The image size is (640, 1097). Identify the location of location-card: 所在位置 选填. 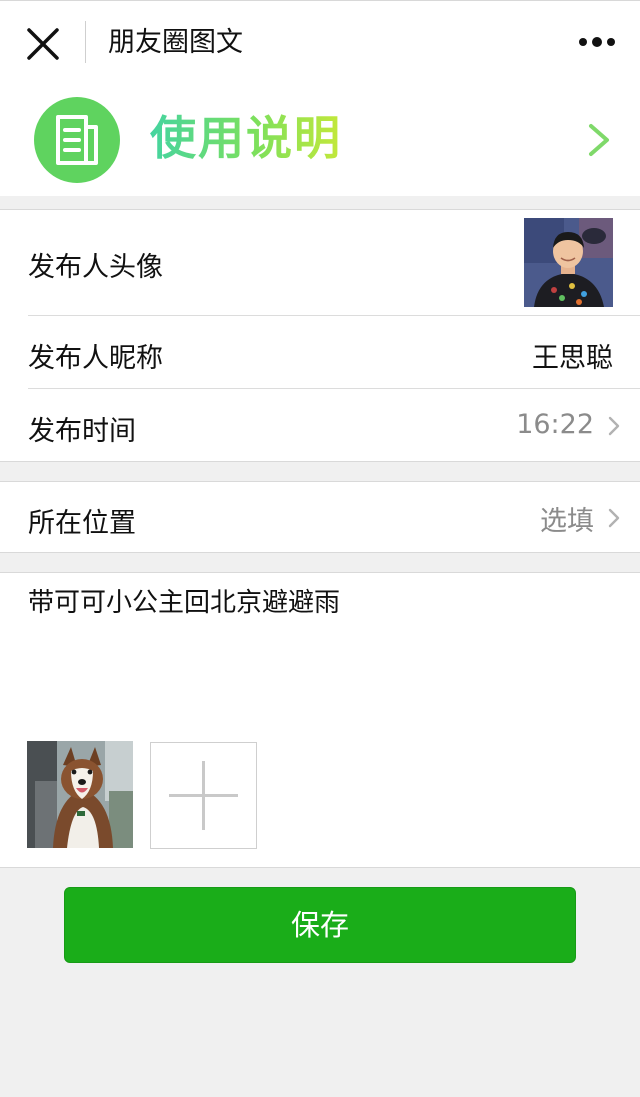
(320, 517).